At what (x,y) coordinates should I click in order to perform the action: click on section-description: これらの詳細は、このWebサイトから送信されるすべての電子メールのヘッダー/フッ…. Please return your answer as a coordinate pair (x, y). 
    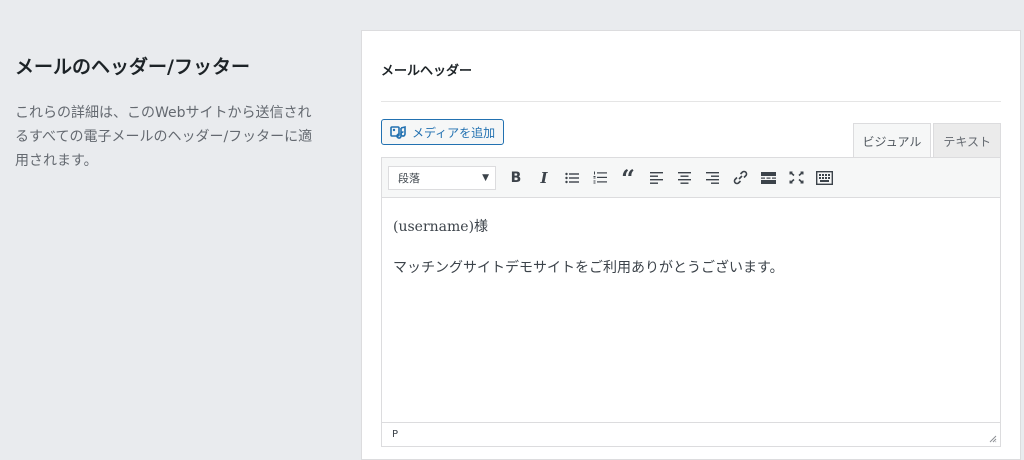
    Looking at the image, I should click on (164, 137).